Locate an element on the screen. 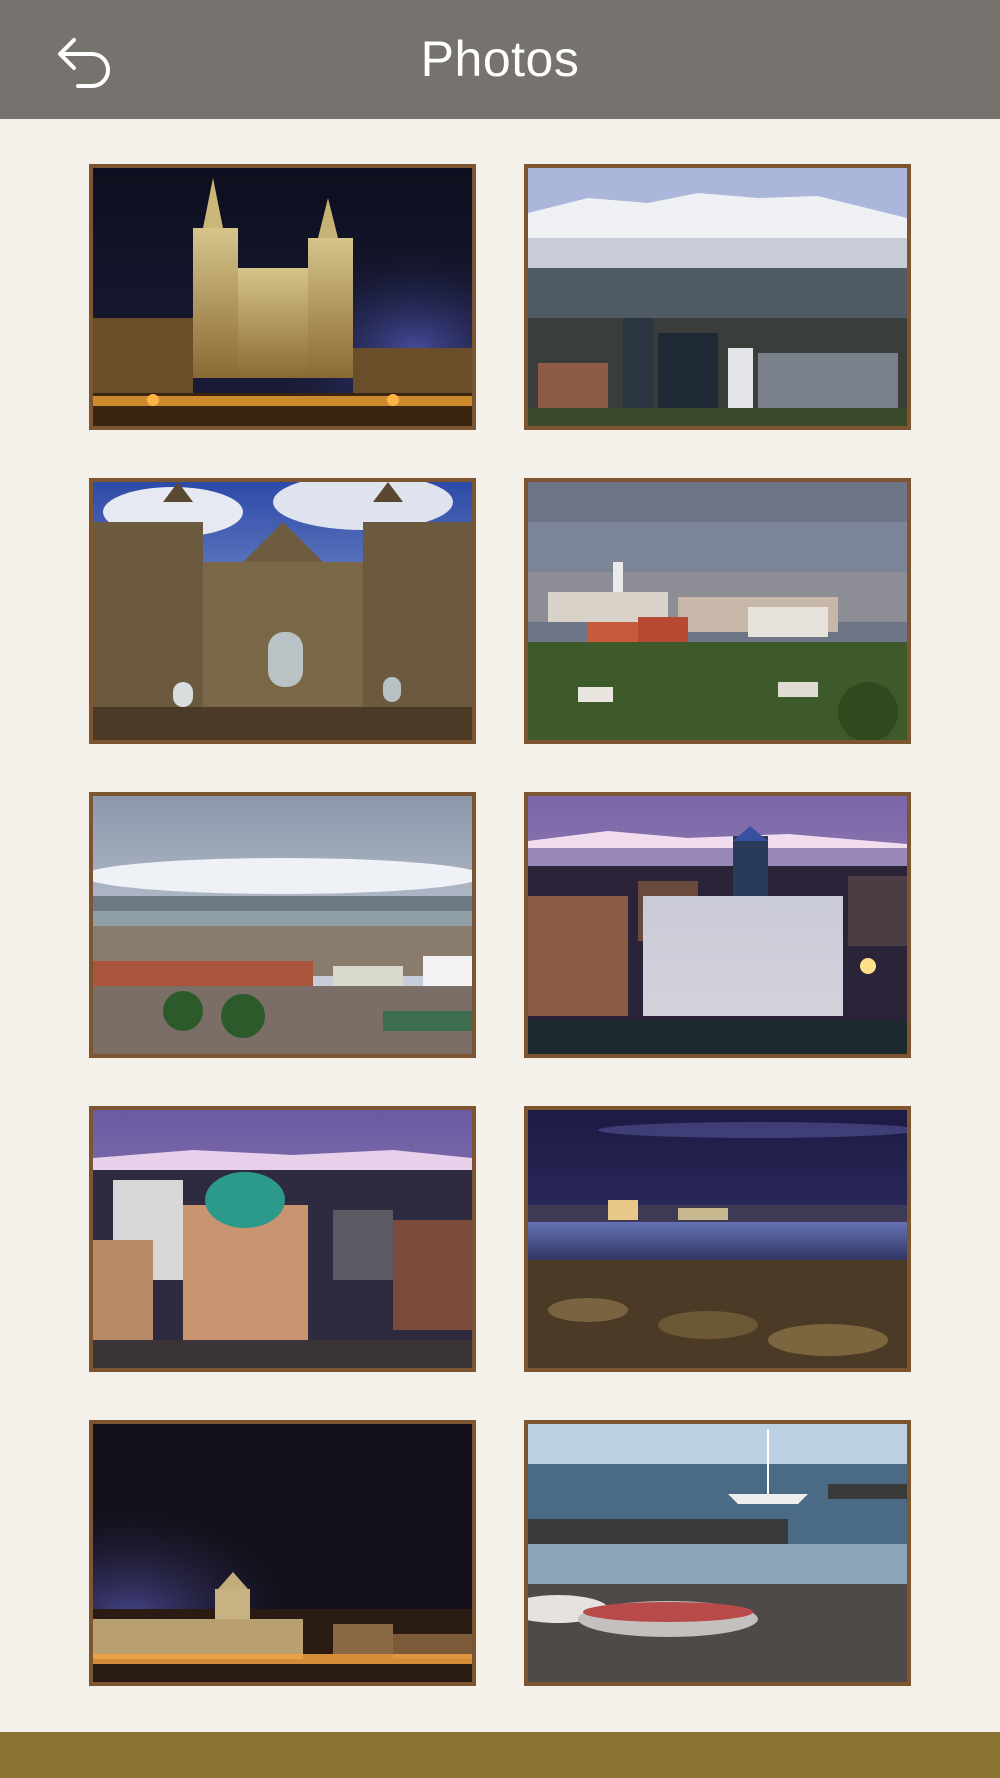 This screenshot has width=1000, height=1778. top-bar: Photos is located at coordinates (500, 59).